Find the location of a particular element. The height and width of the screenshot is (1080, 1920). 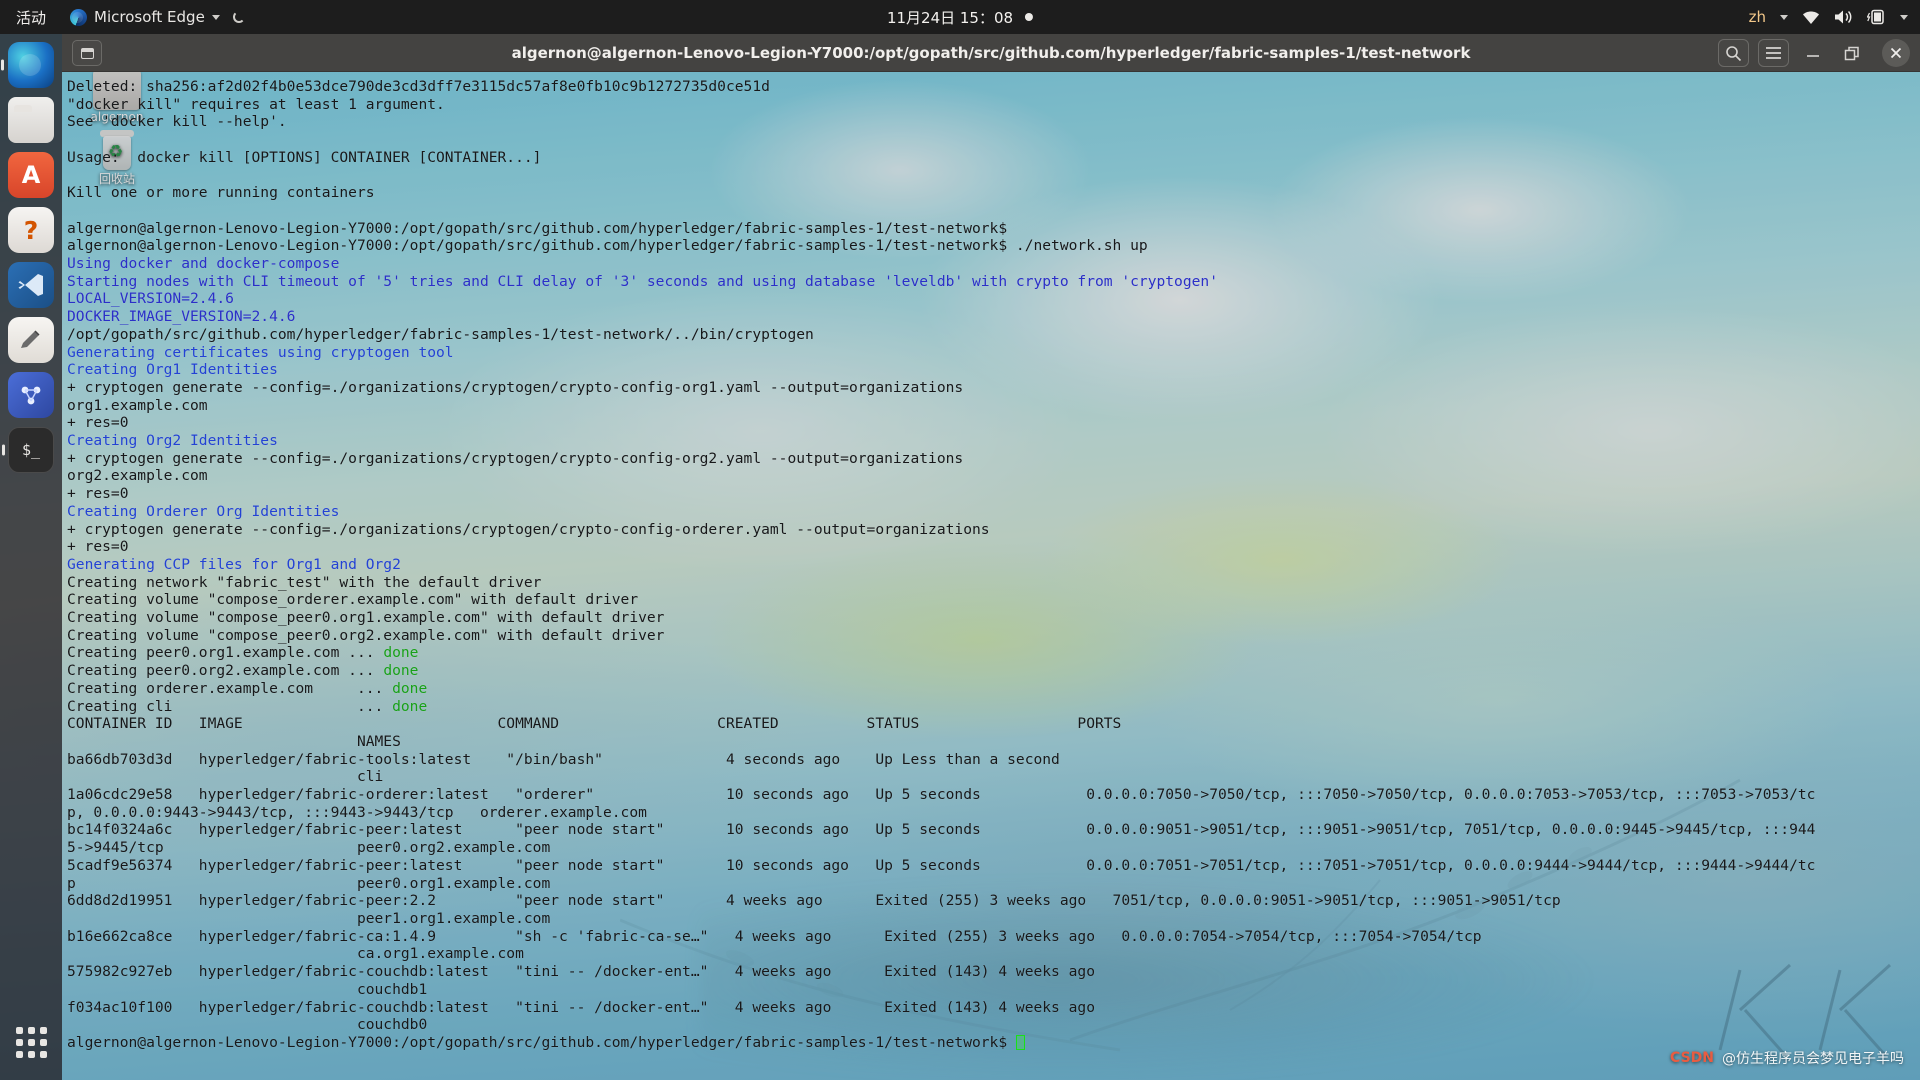

hamburger-menu-icon is located at coordinates (1773, 53).